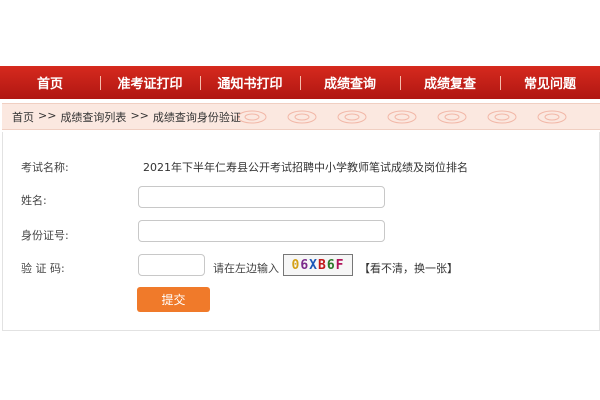  I want to click on breadcrumb-home: 首页, so click(23, 117).